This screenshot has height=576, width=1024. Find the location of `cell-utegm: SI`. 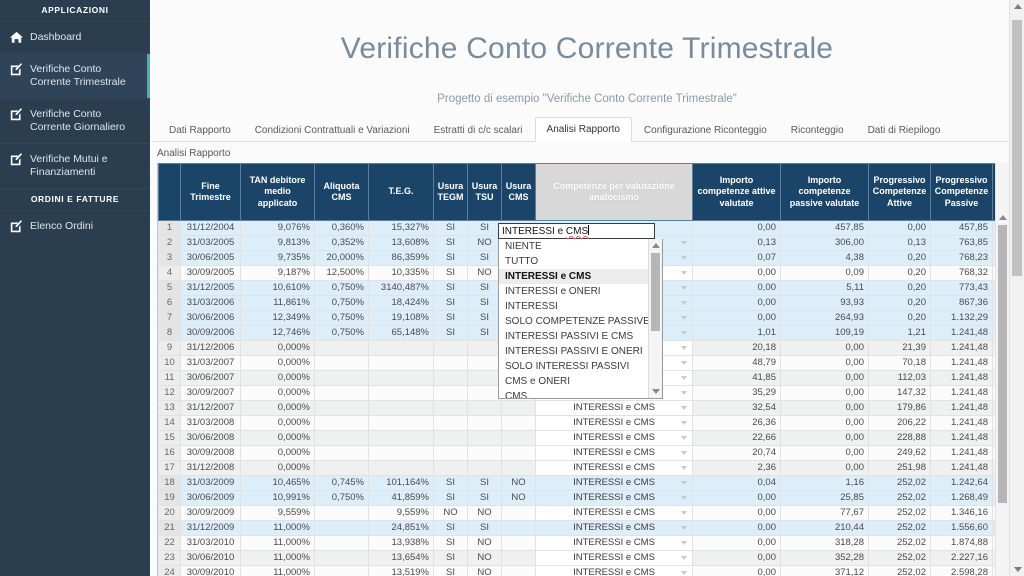

cell-utegm: SI is located at coordinates (450, 228).